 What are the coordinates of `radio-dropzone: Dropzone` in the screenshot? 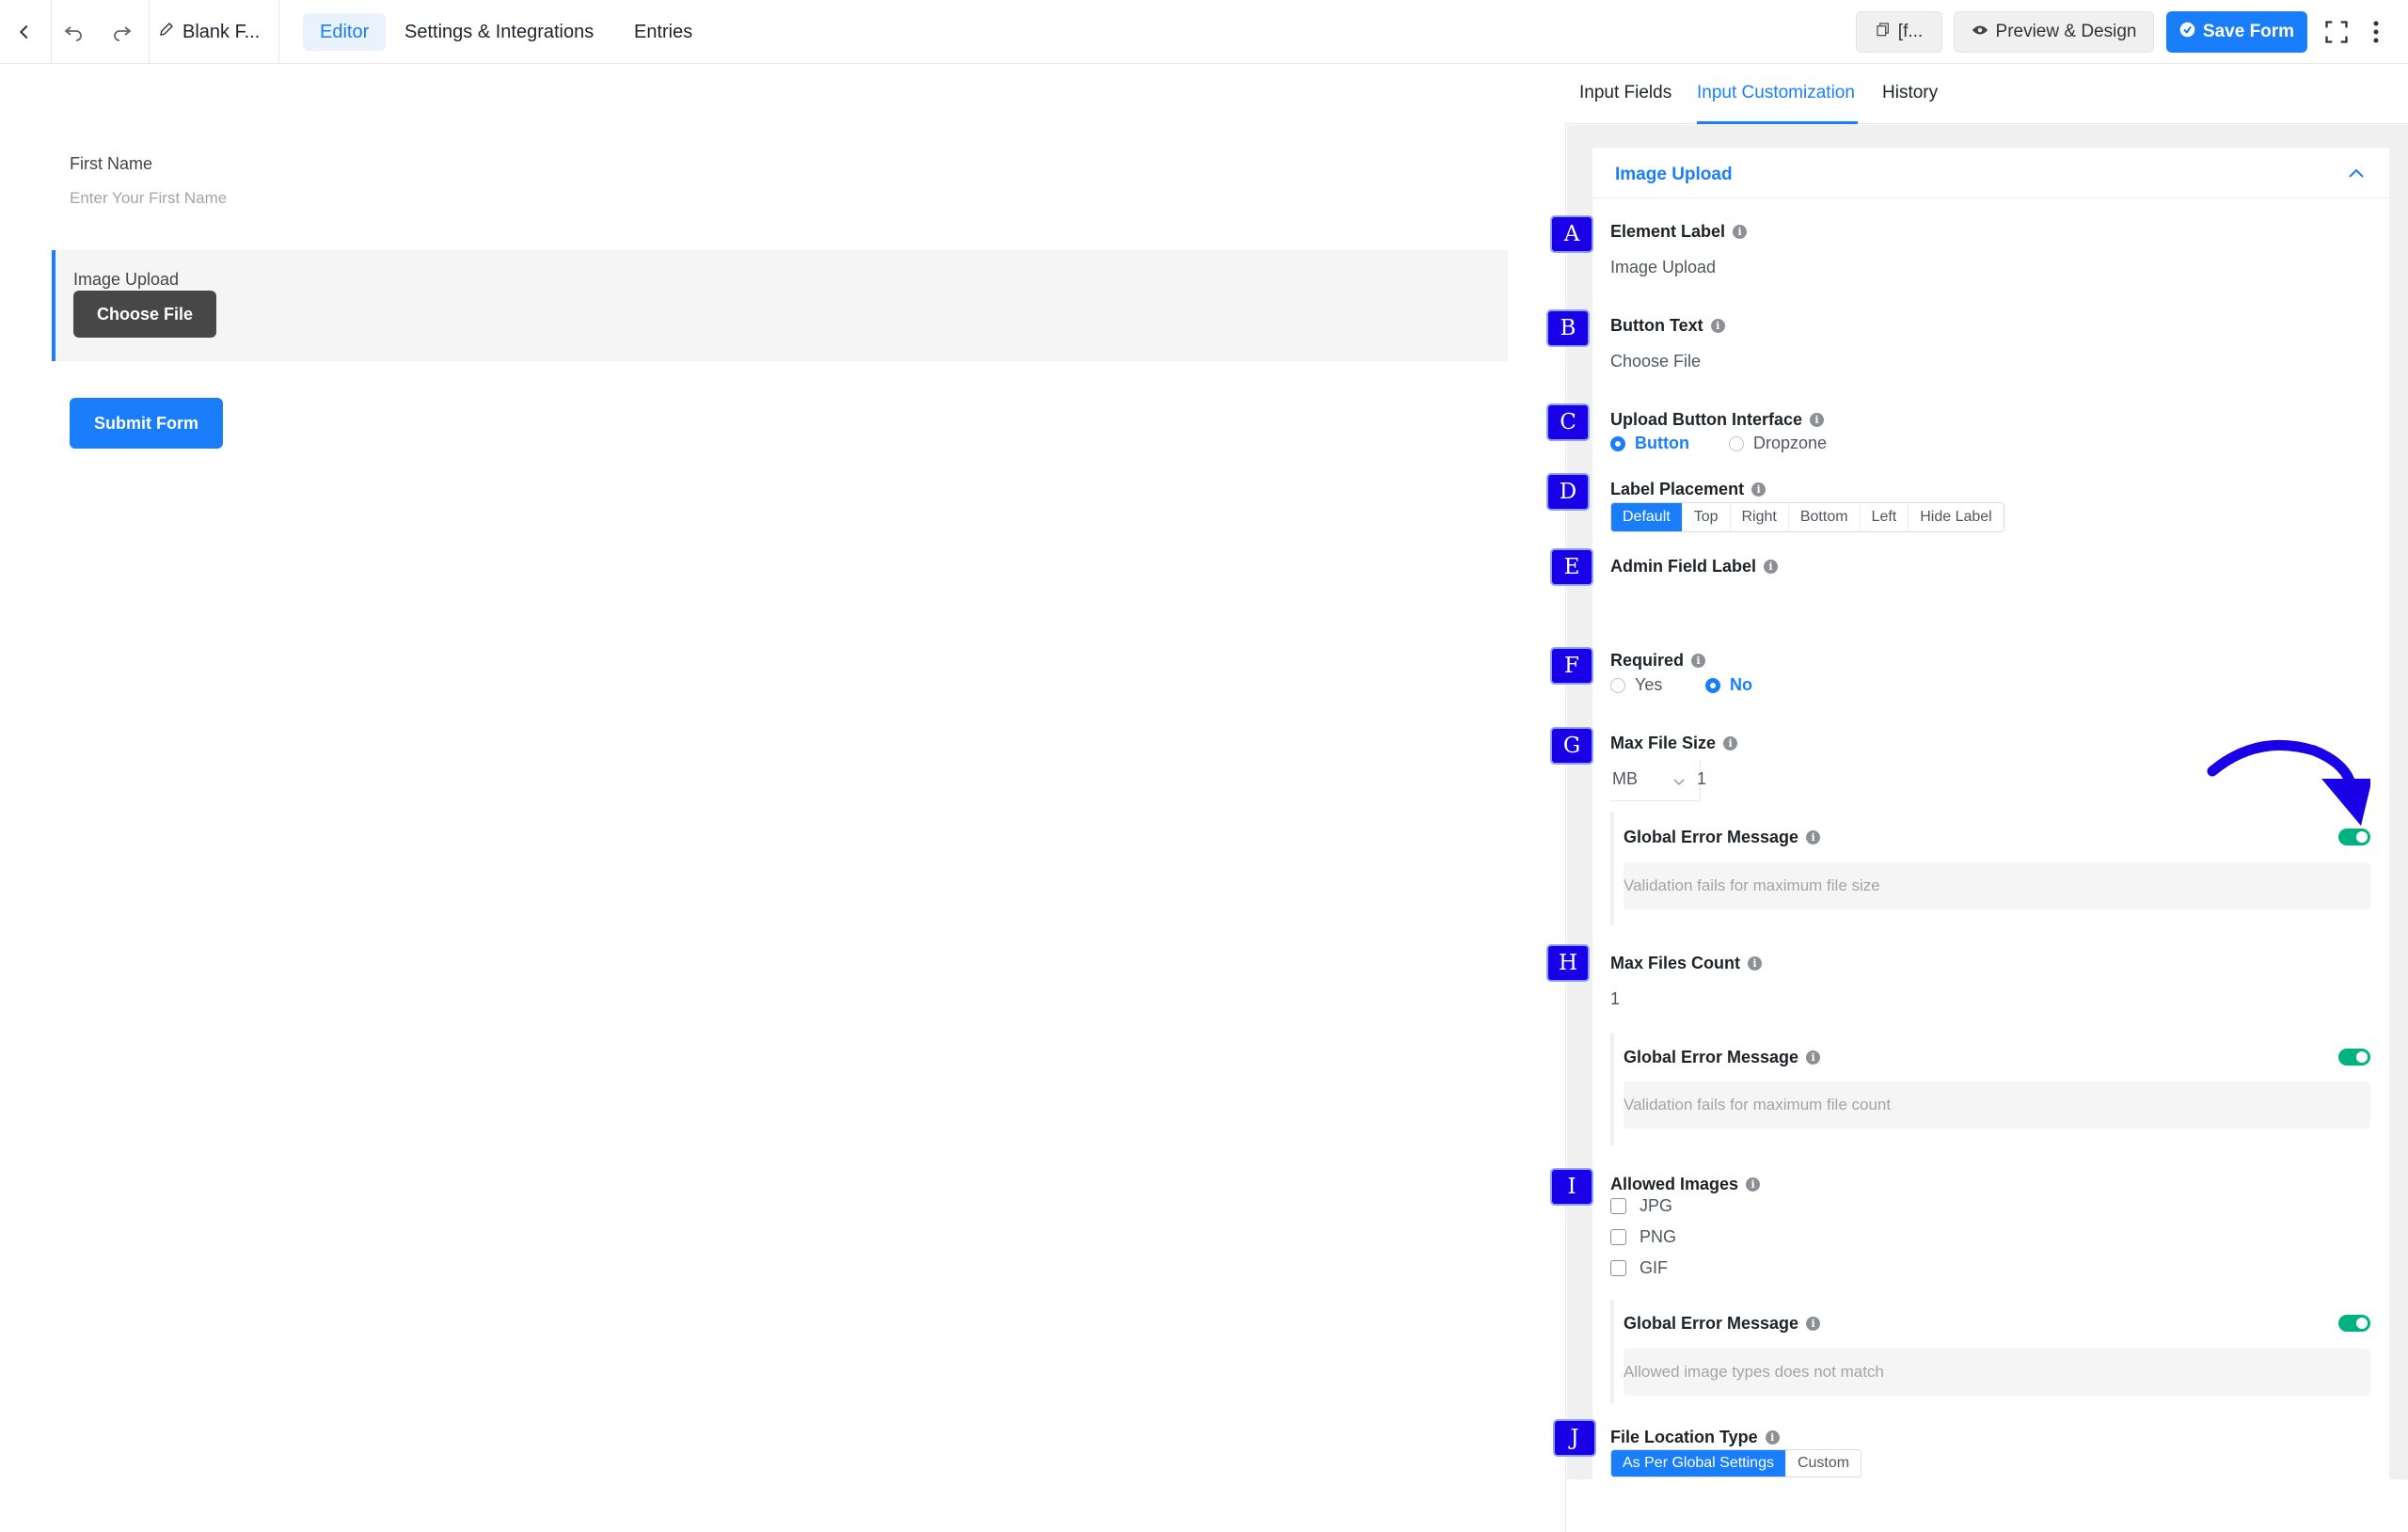 It's located at (1778, 443).